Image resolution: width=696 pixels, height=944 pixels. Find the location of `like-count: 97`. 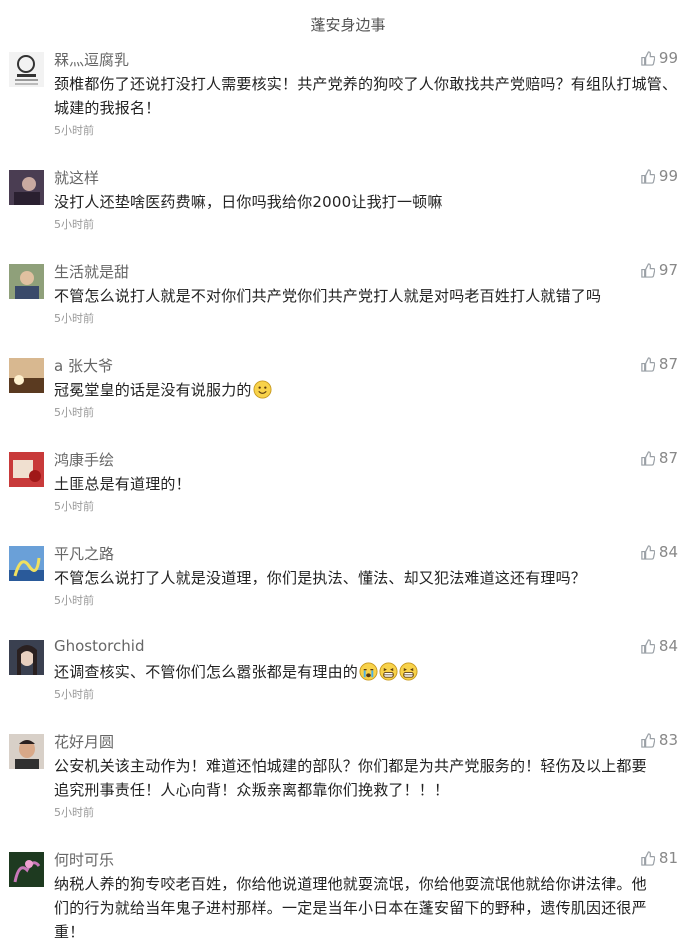

like-count: 97 is located at coordinates (668, 270).